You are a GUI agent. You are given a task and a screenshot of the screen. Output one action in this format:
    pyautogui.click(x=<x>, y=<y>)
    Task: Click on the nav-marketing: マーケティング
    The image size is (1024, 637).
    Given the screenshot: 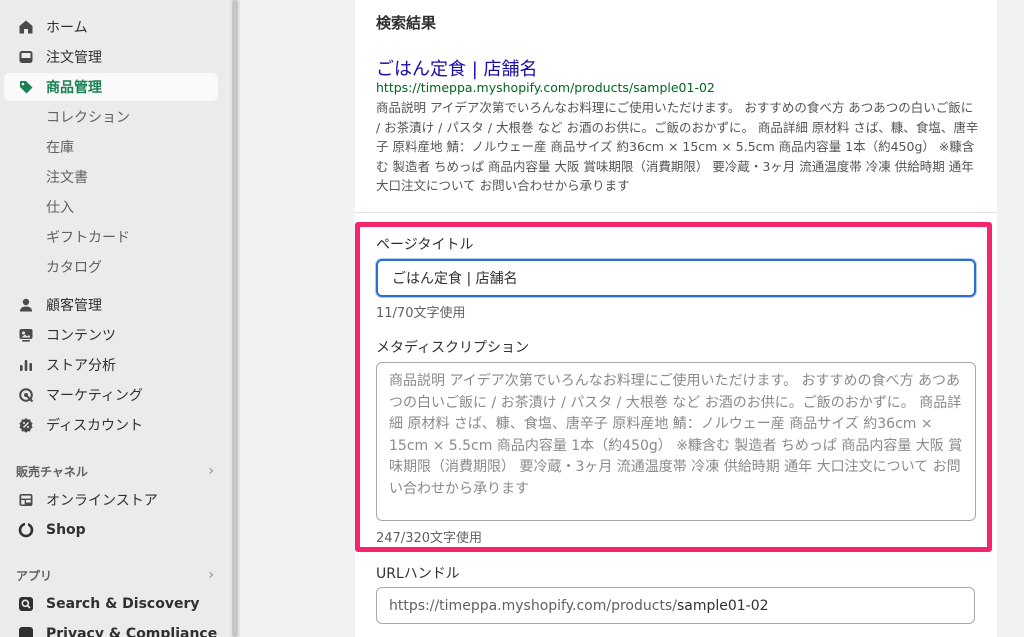 What is the action you would take?
    pyautogui.click(x=111, y=395)
    